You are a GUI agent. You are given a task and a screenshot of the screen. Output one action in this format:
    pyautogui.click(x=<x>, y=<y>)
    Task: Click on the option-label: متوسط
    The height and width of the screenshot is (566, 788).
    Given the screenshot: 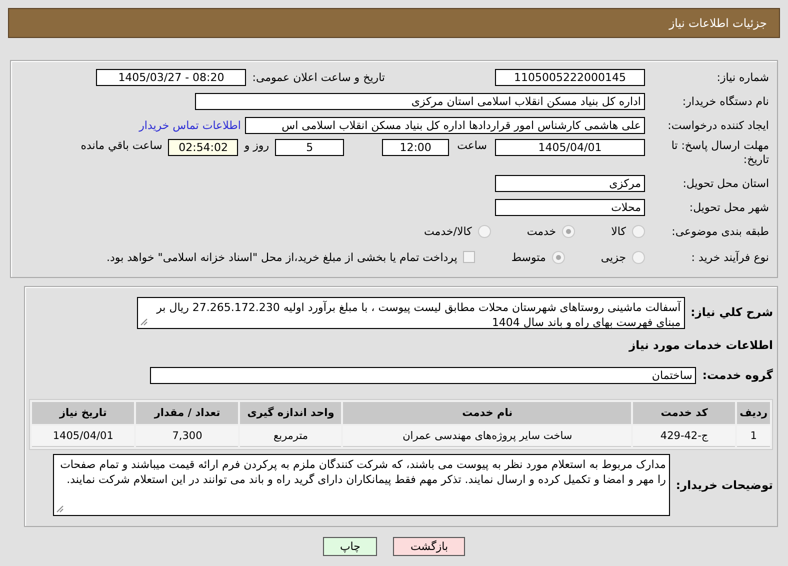 What is the action you would take?
    pyautogui.click(x=528, y=257)
    